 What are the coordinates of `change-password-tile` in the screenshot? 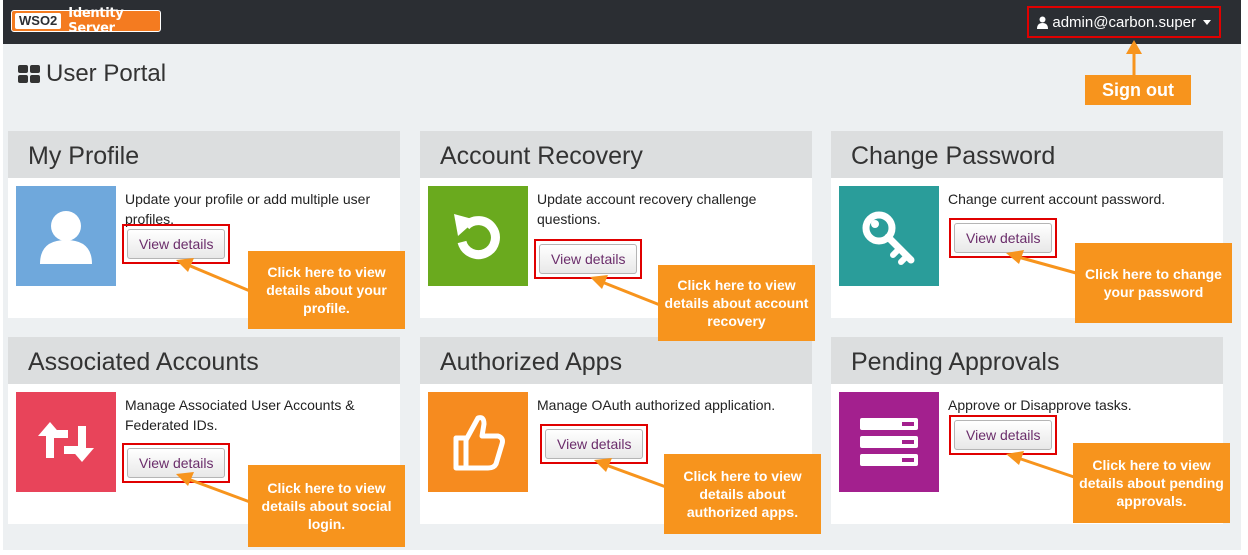 It's located at (889, 236).